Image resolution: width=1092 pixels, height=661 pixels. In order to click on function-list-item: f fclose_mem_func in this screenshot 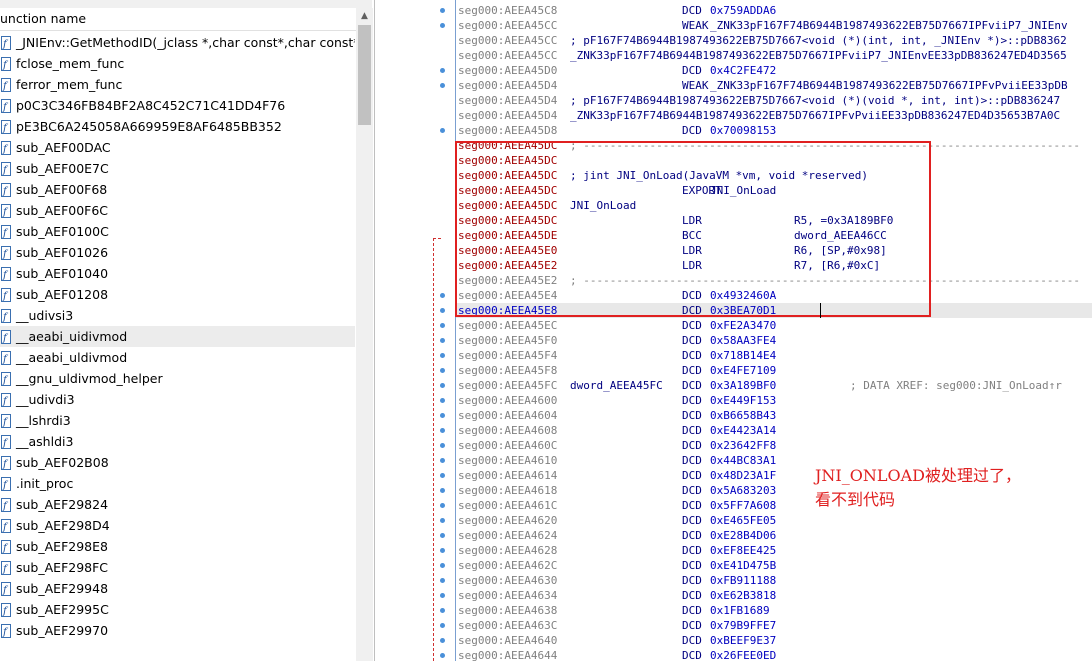, I will do `click(177, 63)`.